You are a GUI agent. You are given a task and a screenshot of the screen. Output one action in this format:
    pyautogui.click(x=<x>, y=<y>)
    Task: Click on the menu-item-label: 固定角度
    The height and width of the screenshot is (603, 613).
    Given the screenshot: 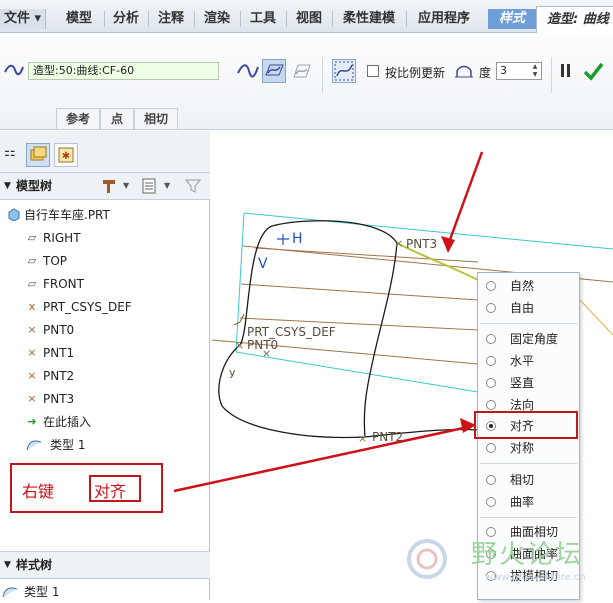 What is the action you would take?
    pyautogui.click(x=534, y=339)
    